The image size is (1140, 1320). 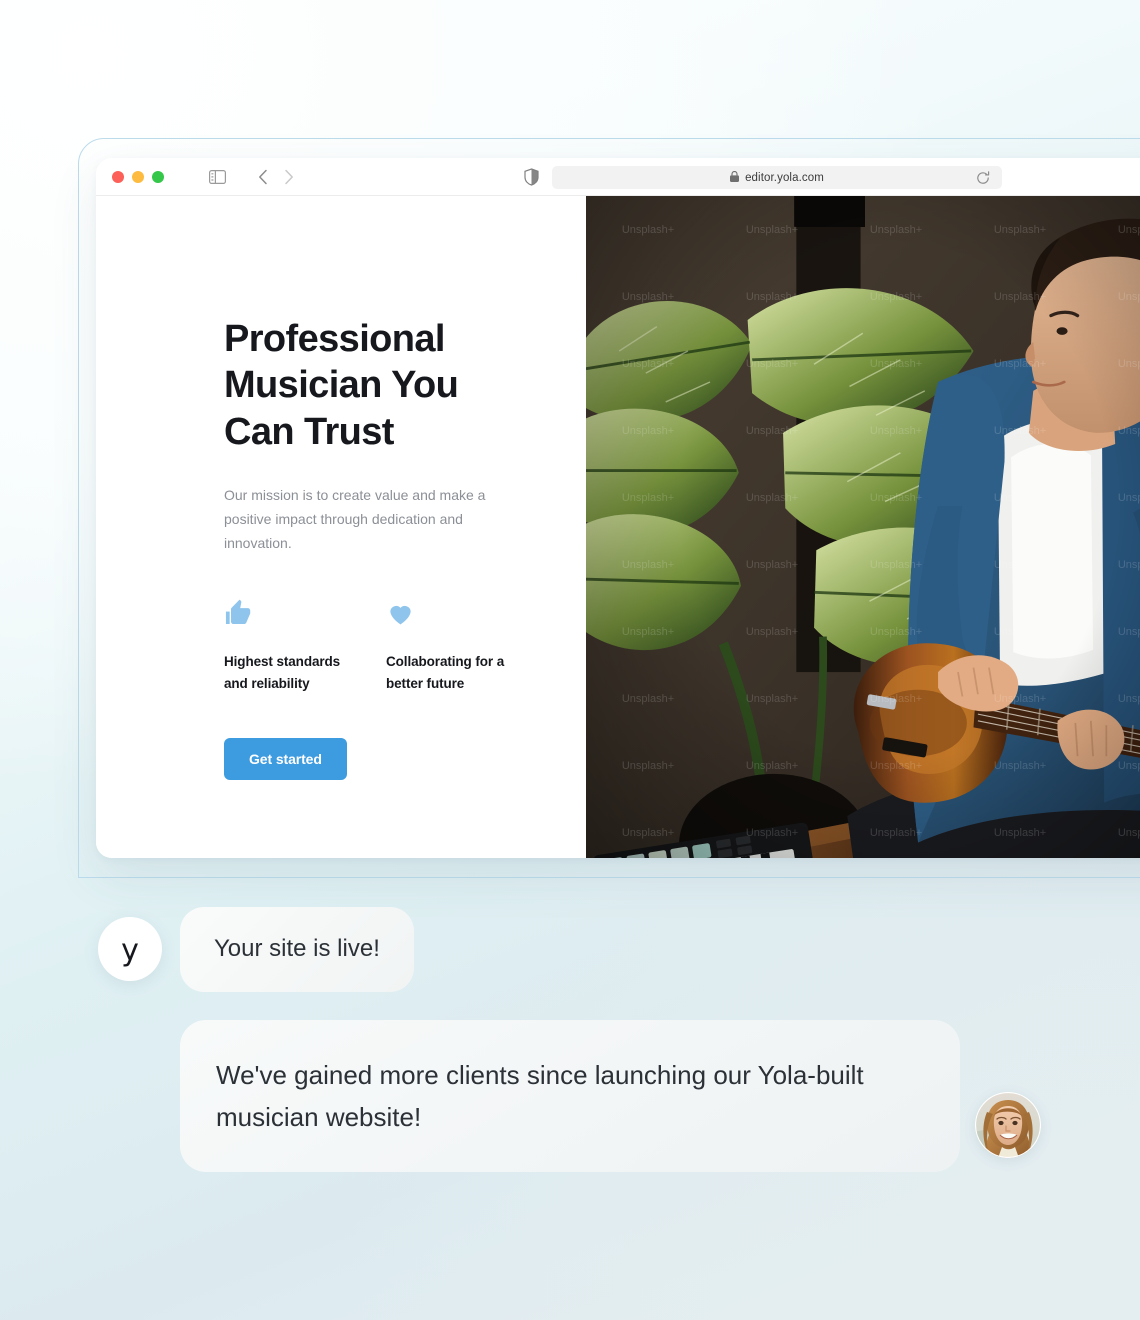 What do you see at coordinates (158, 176) in the screenshot?
I see `maximize-window-button` at bounding box center [158, 176].